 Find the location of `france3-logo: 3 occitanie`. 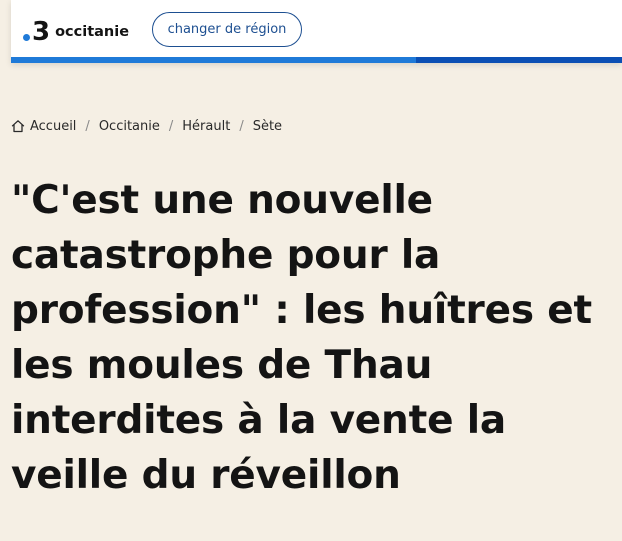

france3-logo: 3 occitanie is located at coordinates (76, 32).